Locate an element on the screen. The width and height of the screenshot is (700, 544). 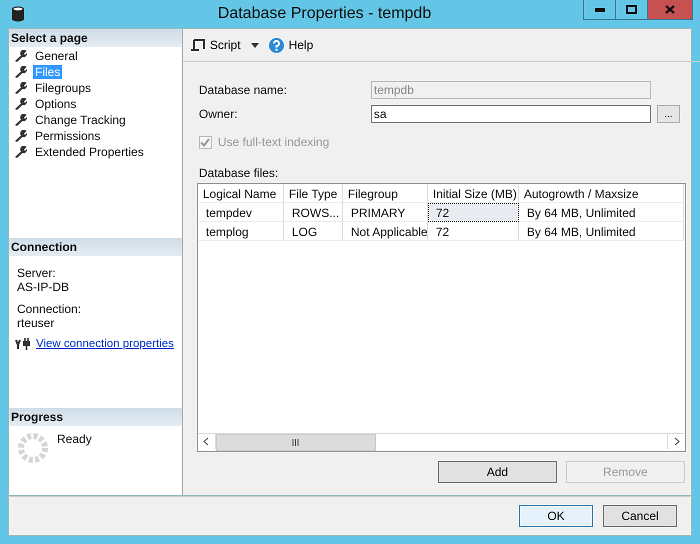
table-cell: LOG is located at coordinates (313, 231).